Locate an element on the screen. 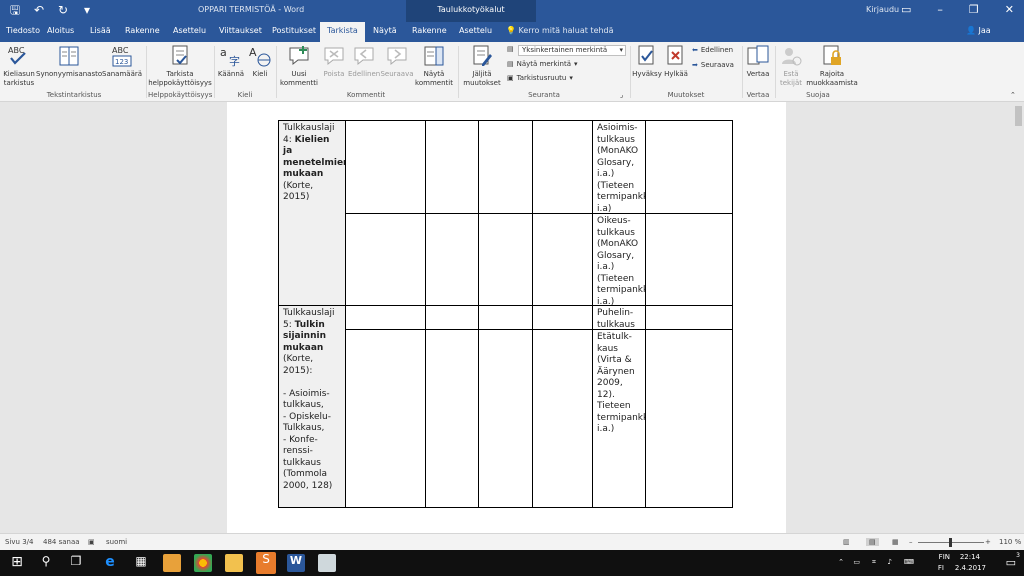  zoom-out-icon: – is located at coordinates (911, 542).